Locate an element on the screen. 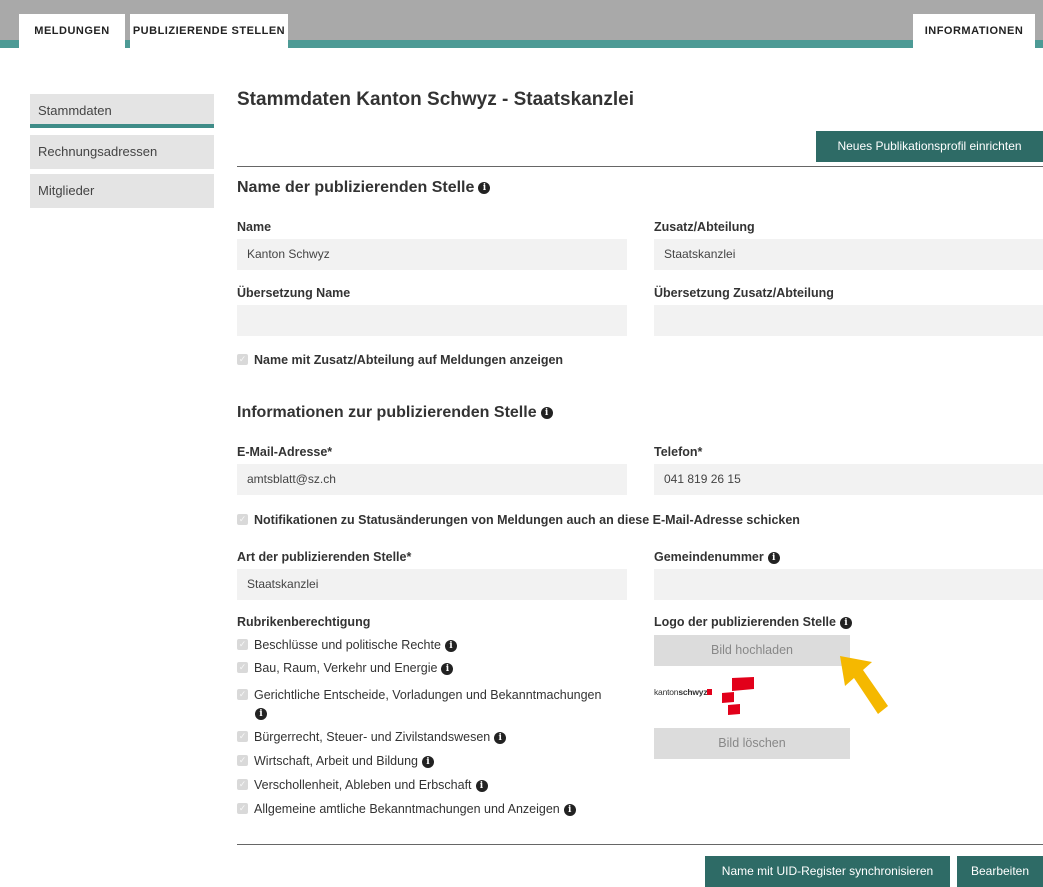  rubriken-label: Rubrikenberechtigung is located at coordinates (304, 622).